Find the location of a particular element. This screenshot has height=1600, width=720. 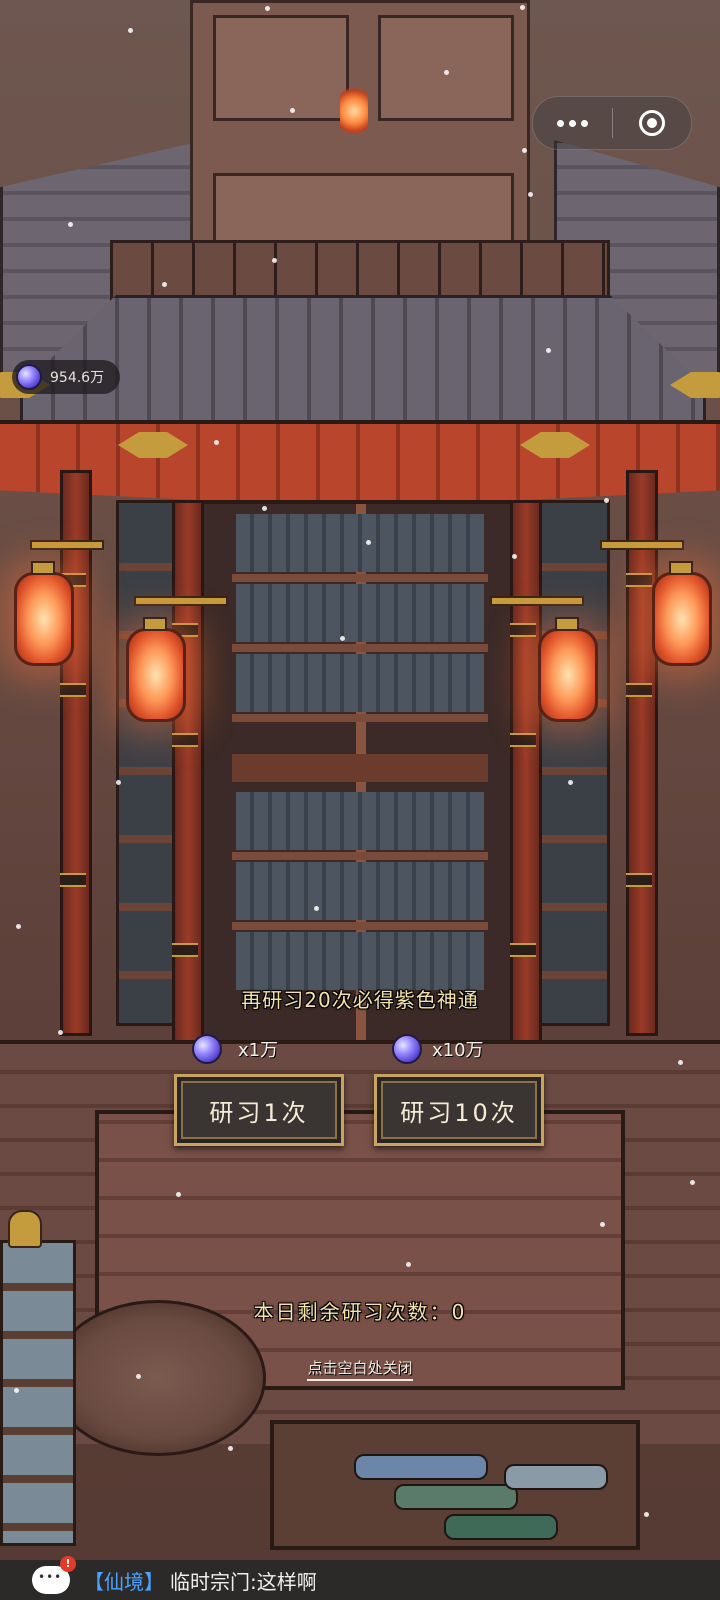

chat-bubble-icon: ! is located at coordinates (54, 1575).